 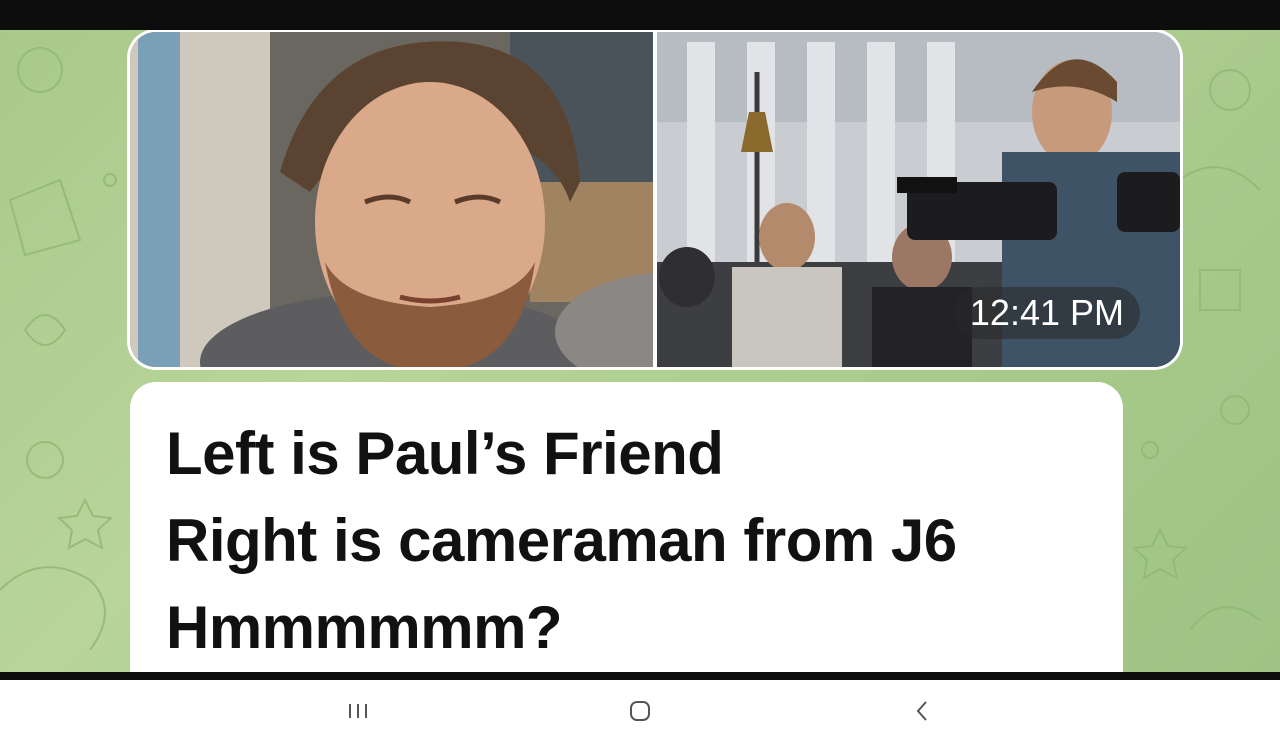 I want to click on message-line: Right is cameraman from J6, so click(x=561, y=540).